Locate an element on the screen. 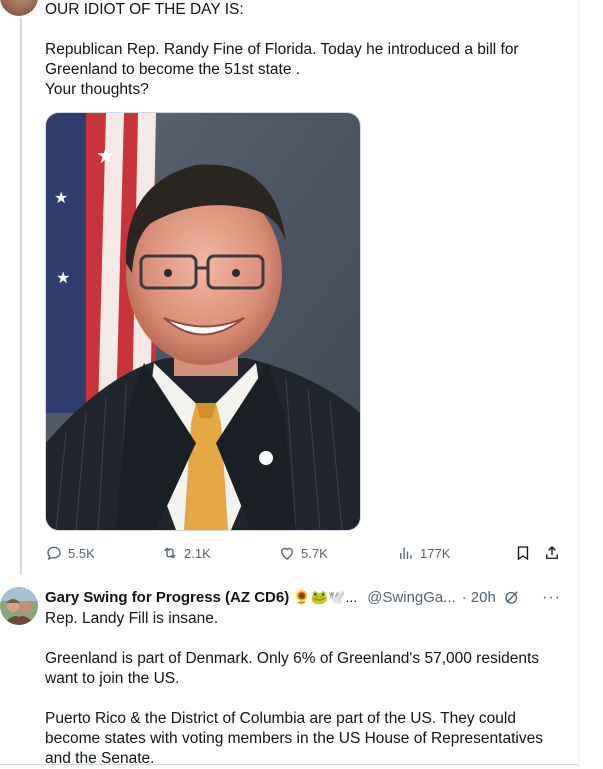 This screenshot has height=769, width=603. repost-button: 2.1K is located at coordinates (186, 553).